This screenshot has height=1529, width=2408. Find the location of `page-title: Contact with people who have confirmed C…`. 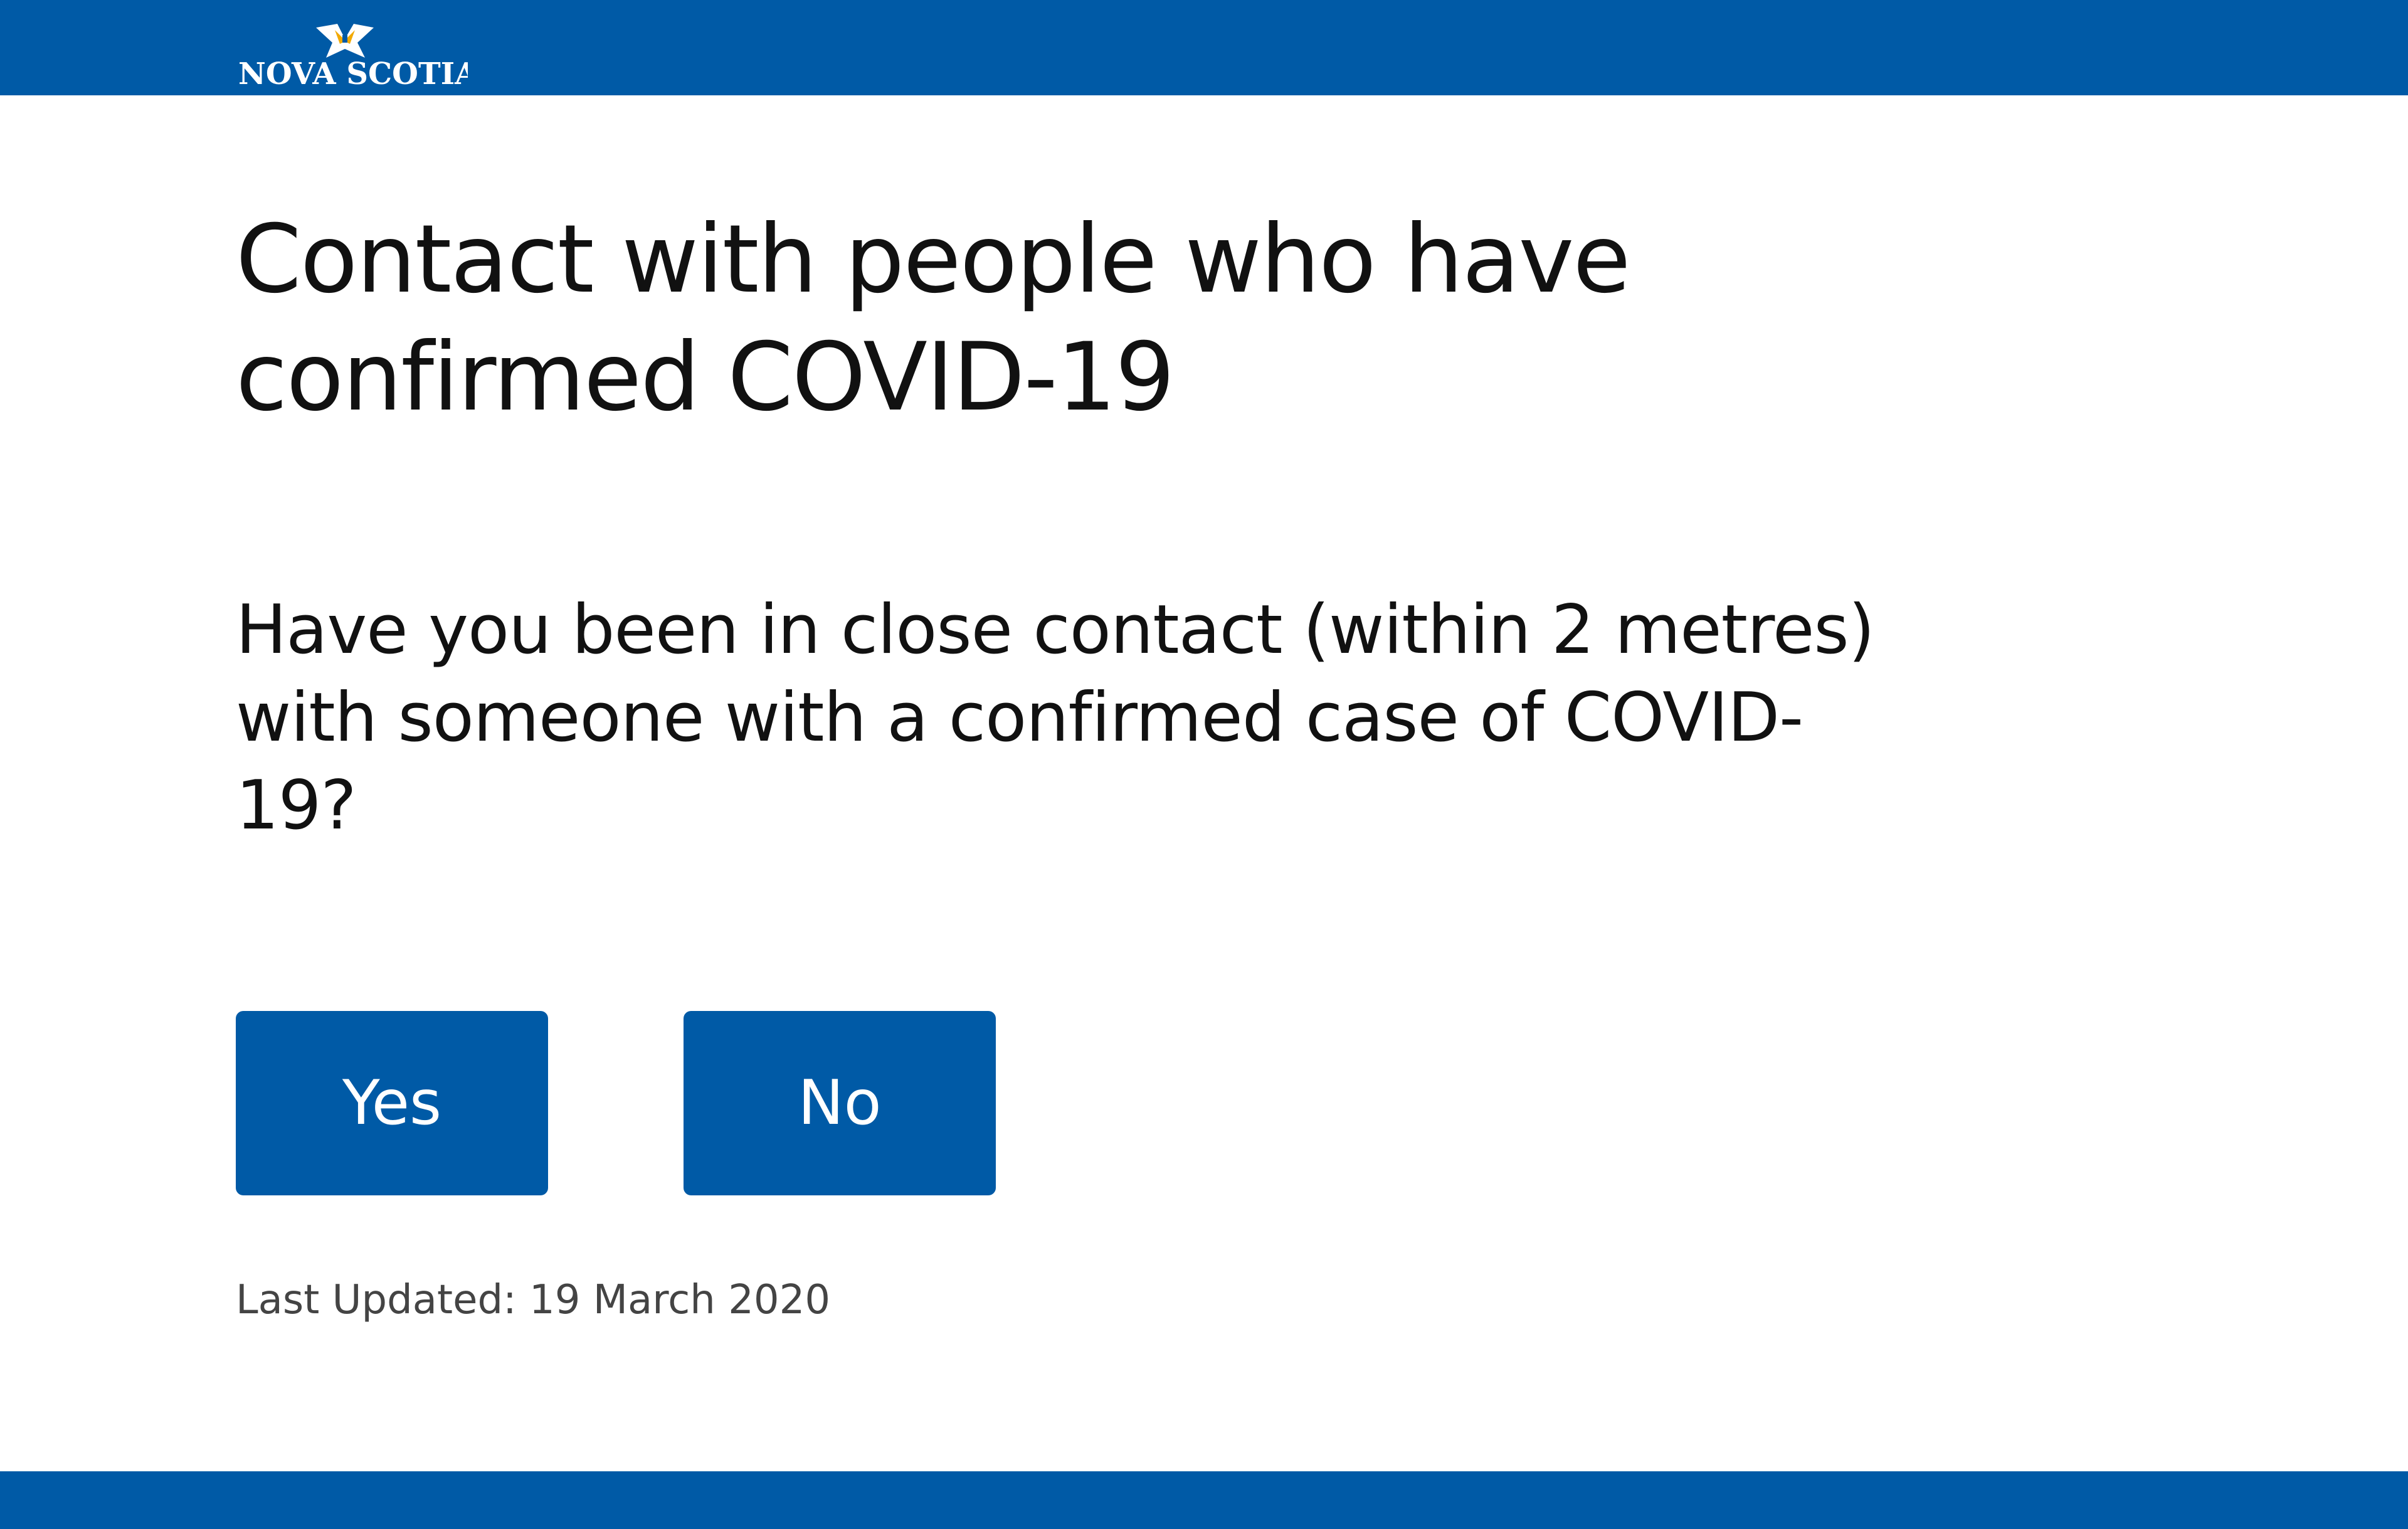

page-title: Contact with people who have confirmed C… is located at coordinates (933, 318).